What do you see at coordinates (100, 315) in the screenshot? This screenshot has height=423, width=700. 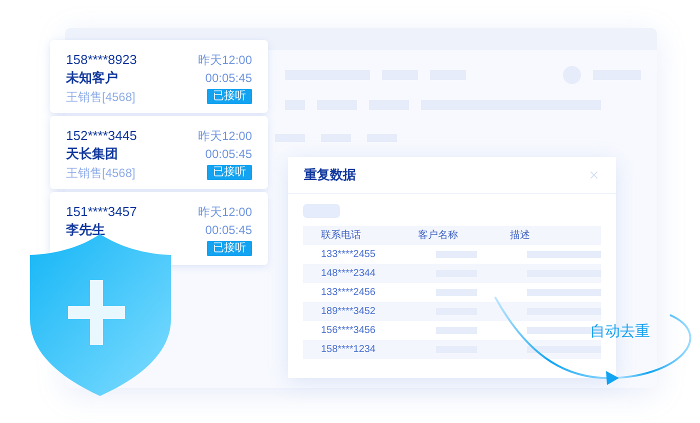 I see `shield-plus-icon` at bounding box center [100, 315].